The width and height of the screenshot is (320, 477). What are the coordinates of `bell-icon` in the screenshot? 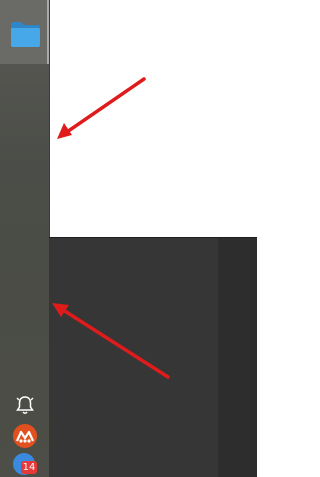 It's located at (25, 405).